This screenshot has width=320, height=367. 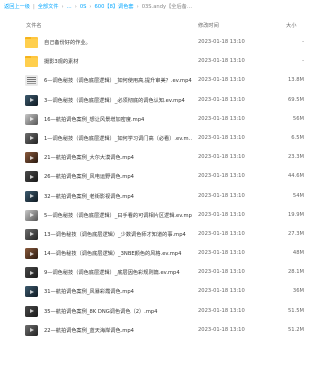 I want to click on file-name: 14—调色秘技（调色底层逻辑）_3NBE颜色的风格.ev.mp4, so click(x=118, y=253).